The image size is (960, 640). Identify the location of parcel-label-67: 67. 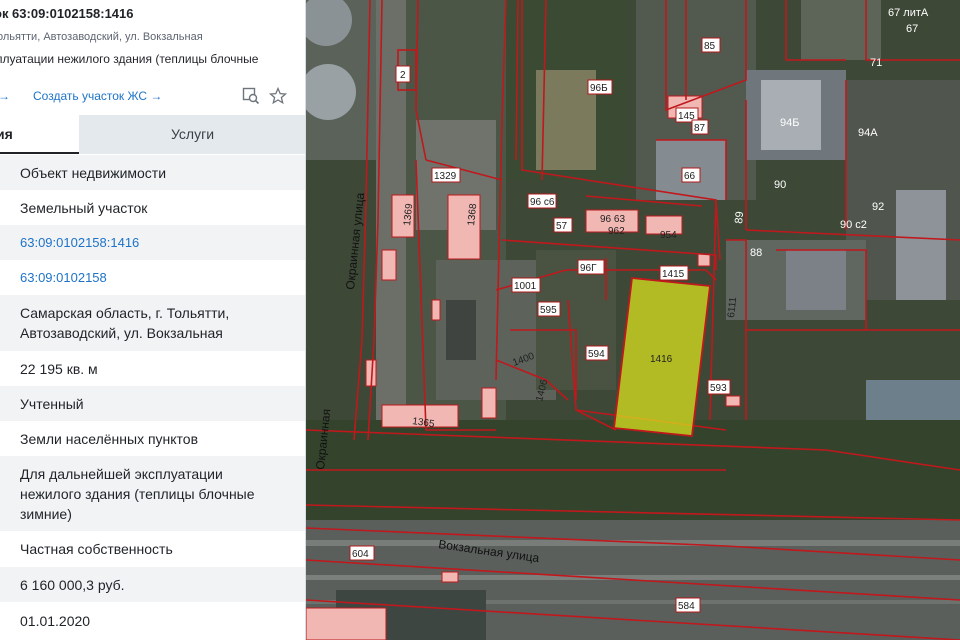
(912, 29).